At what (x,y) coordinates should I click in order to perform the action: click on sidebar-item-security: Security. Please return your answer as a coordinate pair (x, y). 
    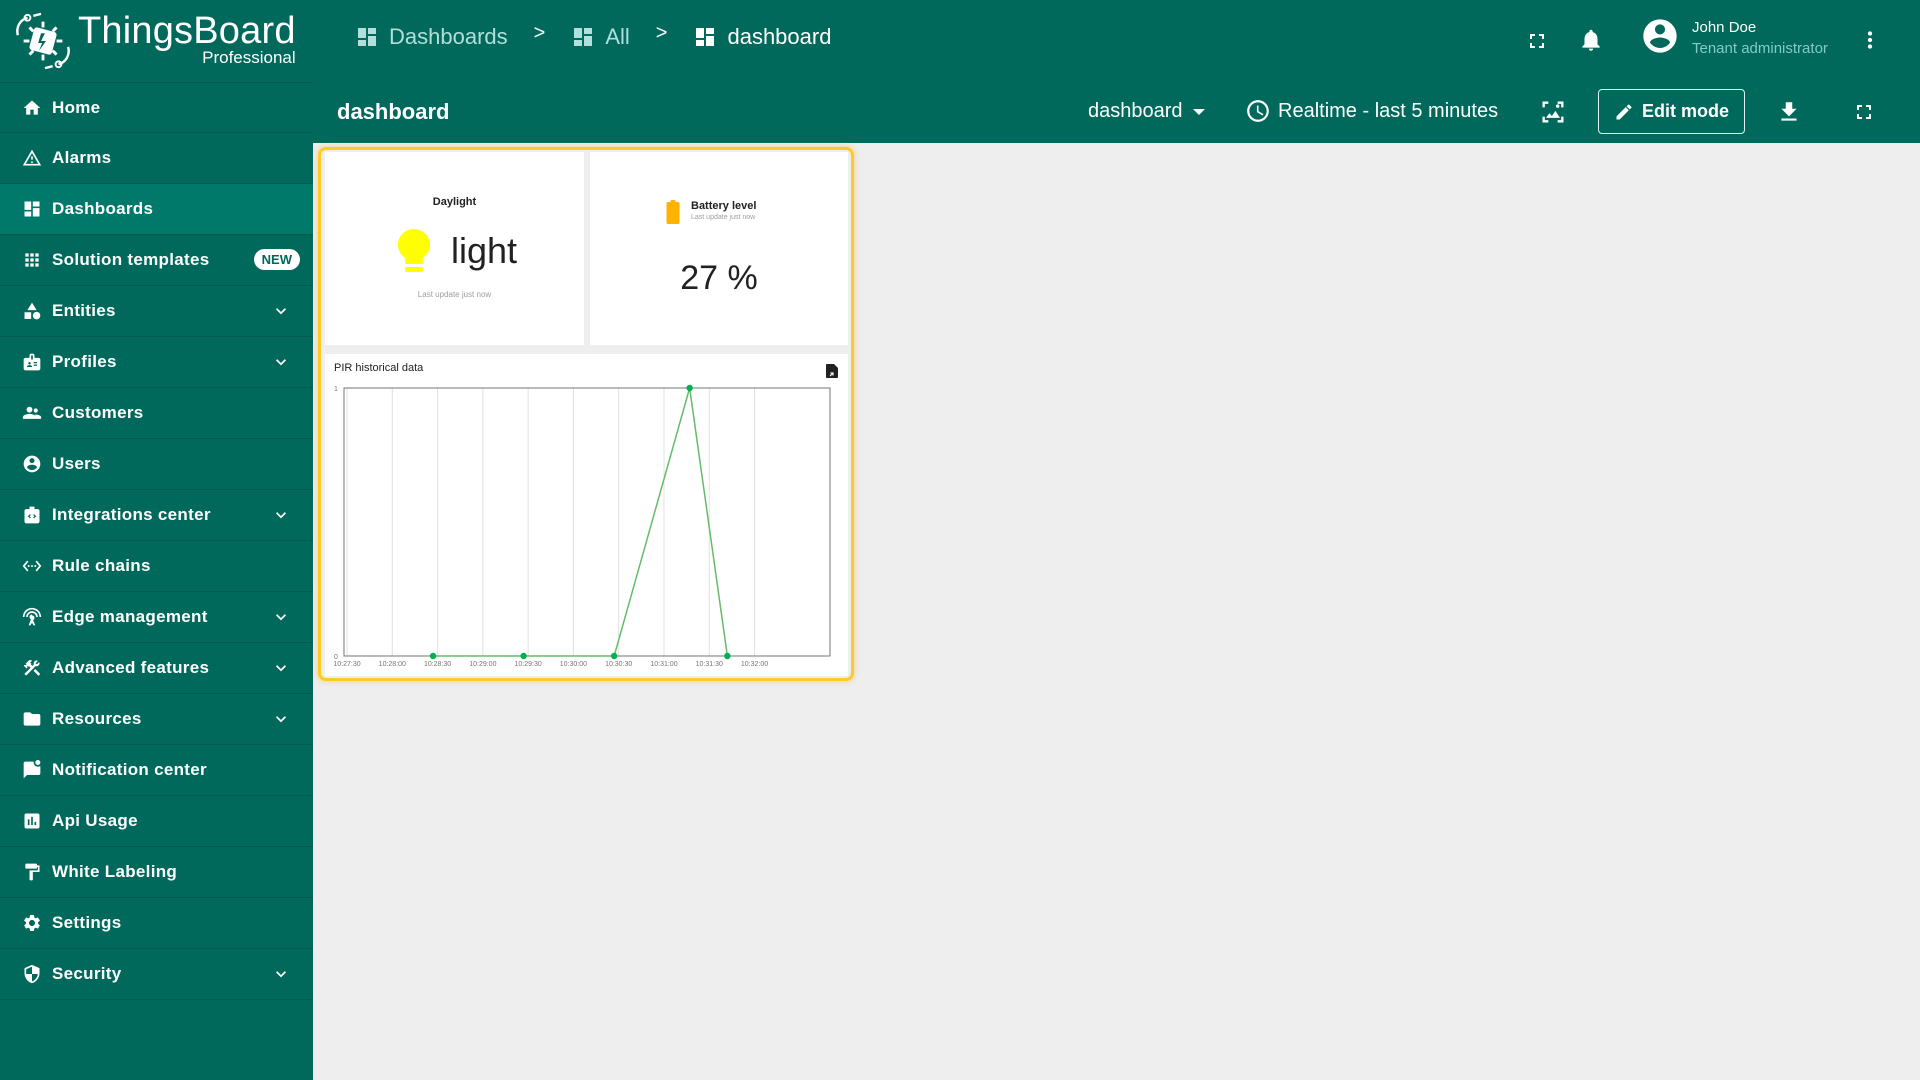
    Looking at the image, I should click on (156, 974).